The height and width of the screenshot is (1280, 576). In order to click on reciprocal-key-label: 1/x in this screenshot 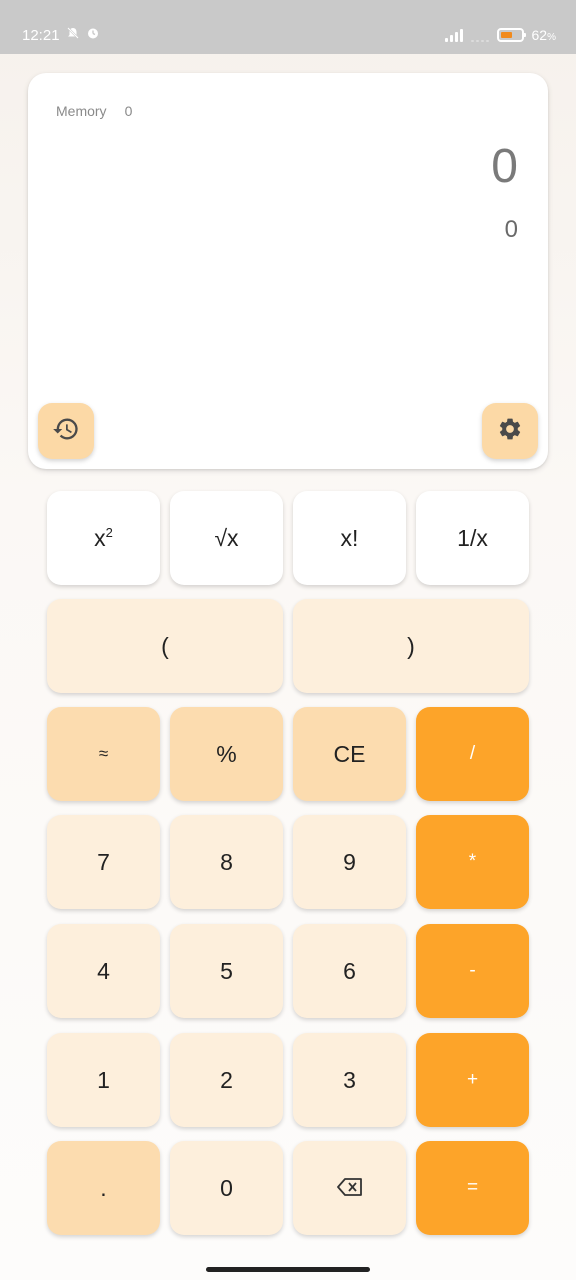, I will do `click(472, 537)`.